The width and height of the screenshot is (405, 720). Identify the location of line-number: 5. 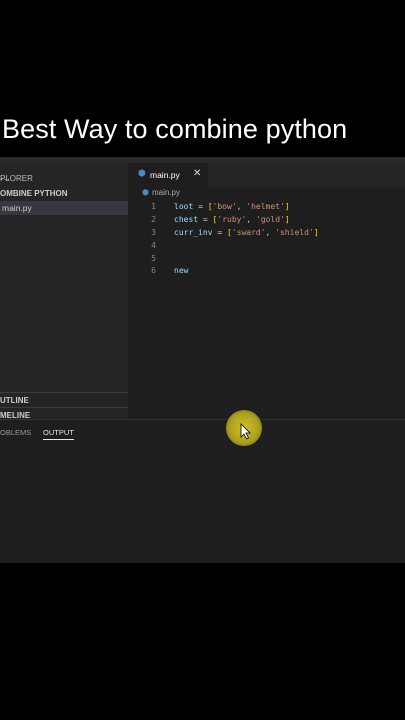
(153, 258).